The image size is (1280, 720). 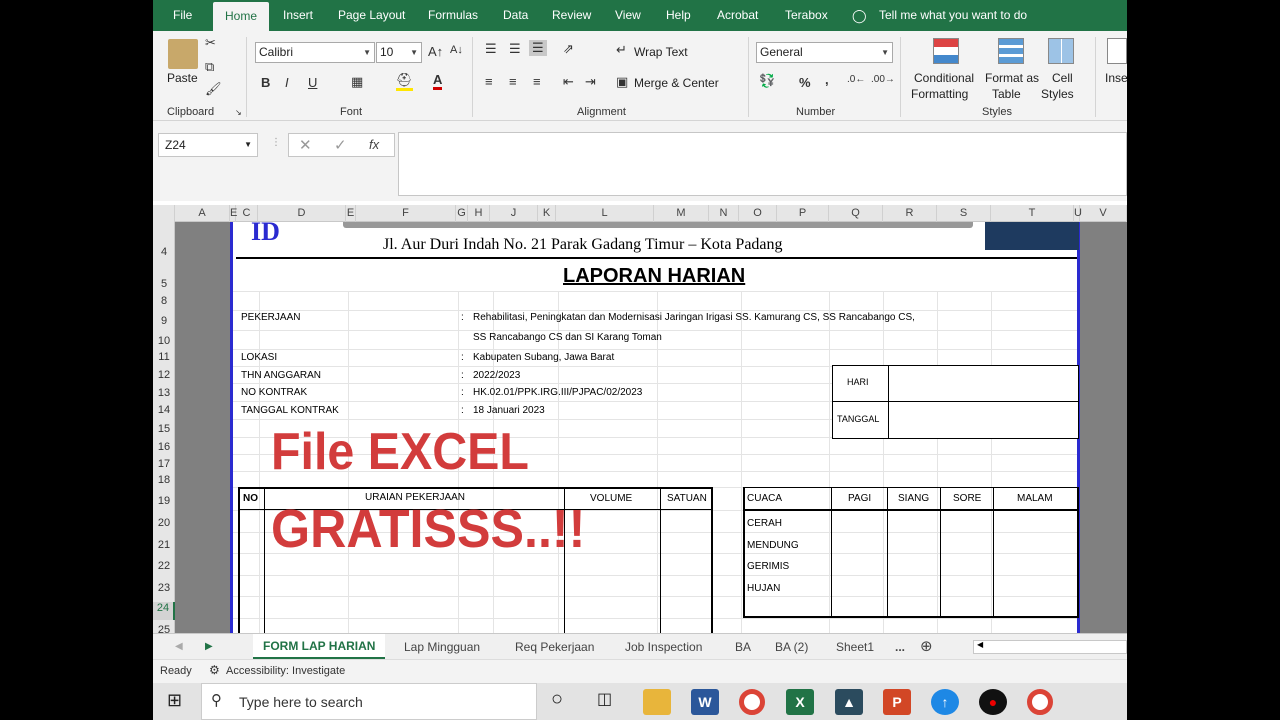 I want to click on column-header: V, so click(x=1103, y=213).